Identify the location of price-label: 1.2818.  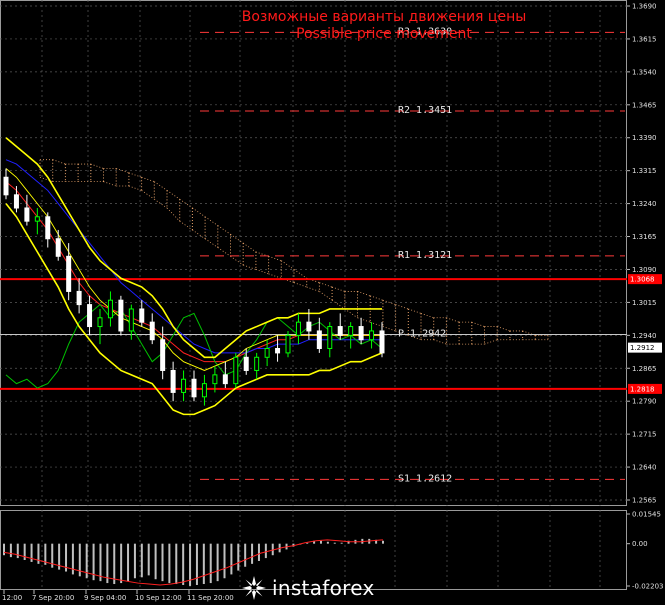
(642, 389).